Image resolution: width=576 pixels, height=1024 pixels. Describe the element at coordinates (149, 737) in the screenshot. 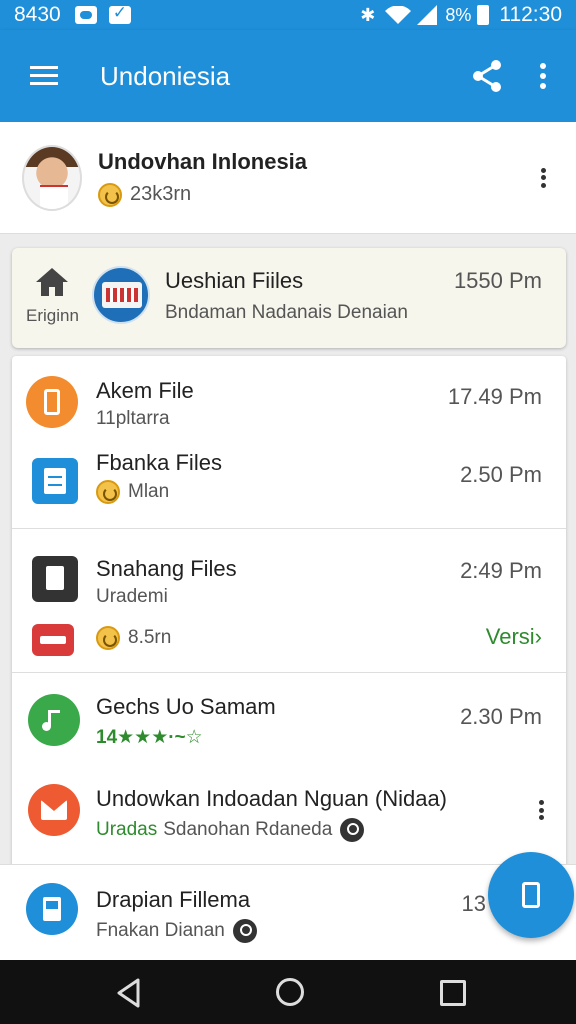

I see `rating: 14★★★·~☆` at that location.